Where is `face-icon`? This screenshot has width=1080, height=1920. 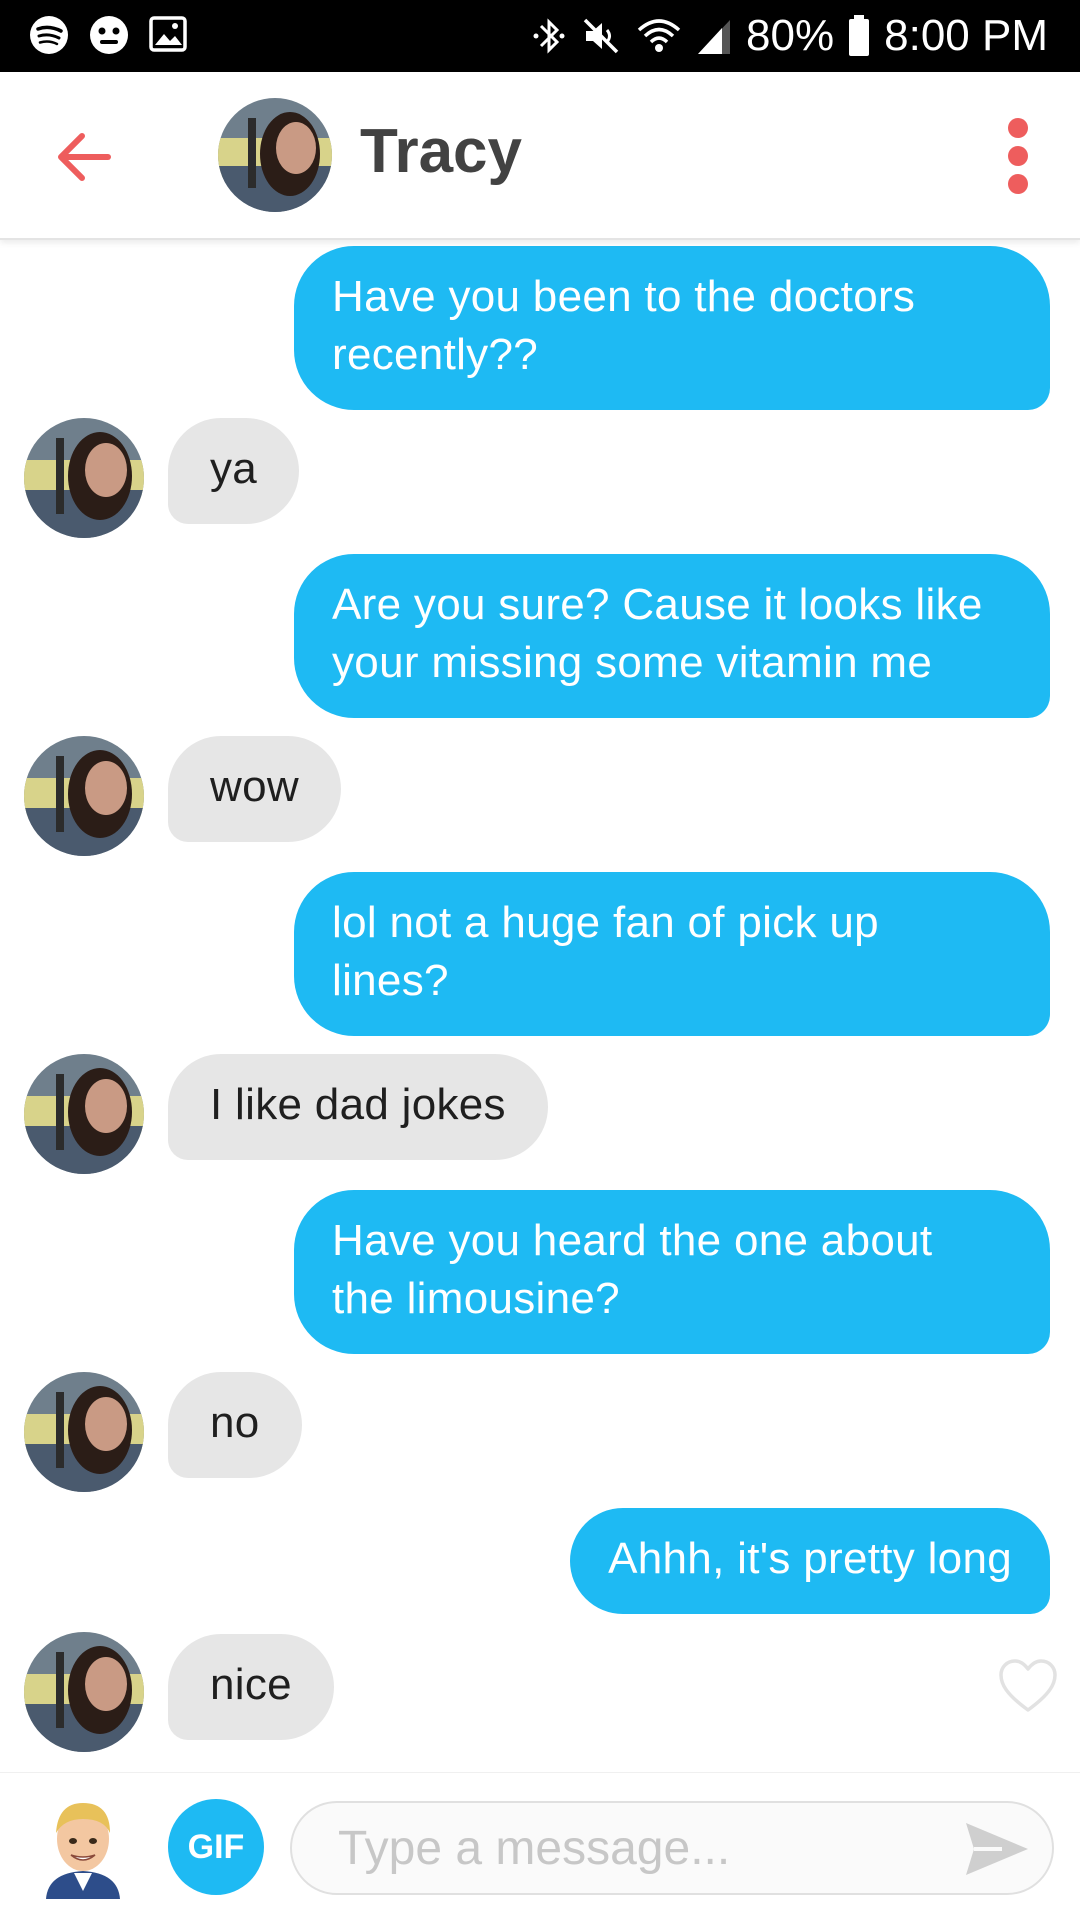
face-icon is located at coordinates (109, 35).